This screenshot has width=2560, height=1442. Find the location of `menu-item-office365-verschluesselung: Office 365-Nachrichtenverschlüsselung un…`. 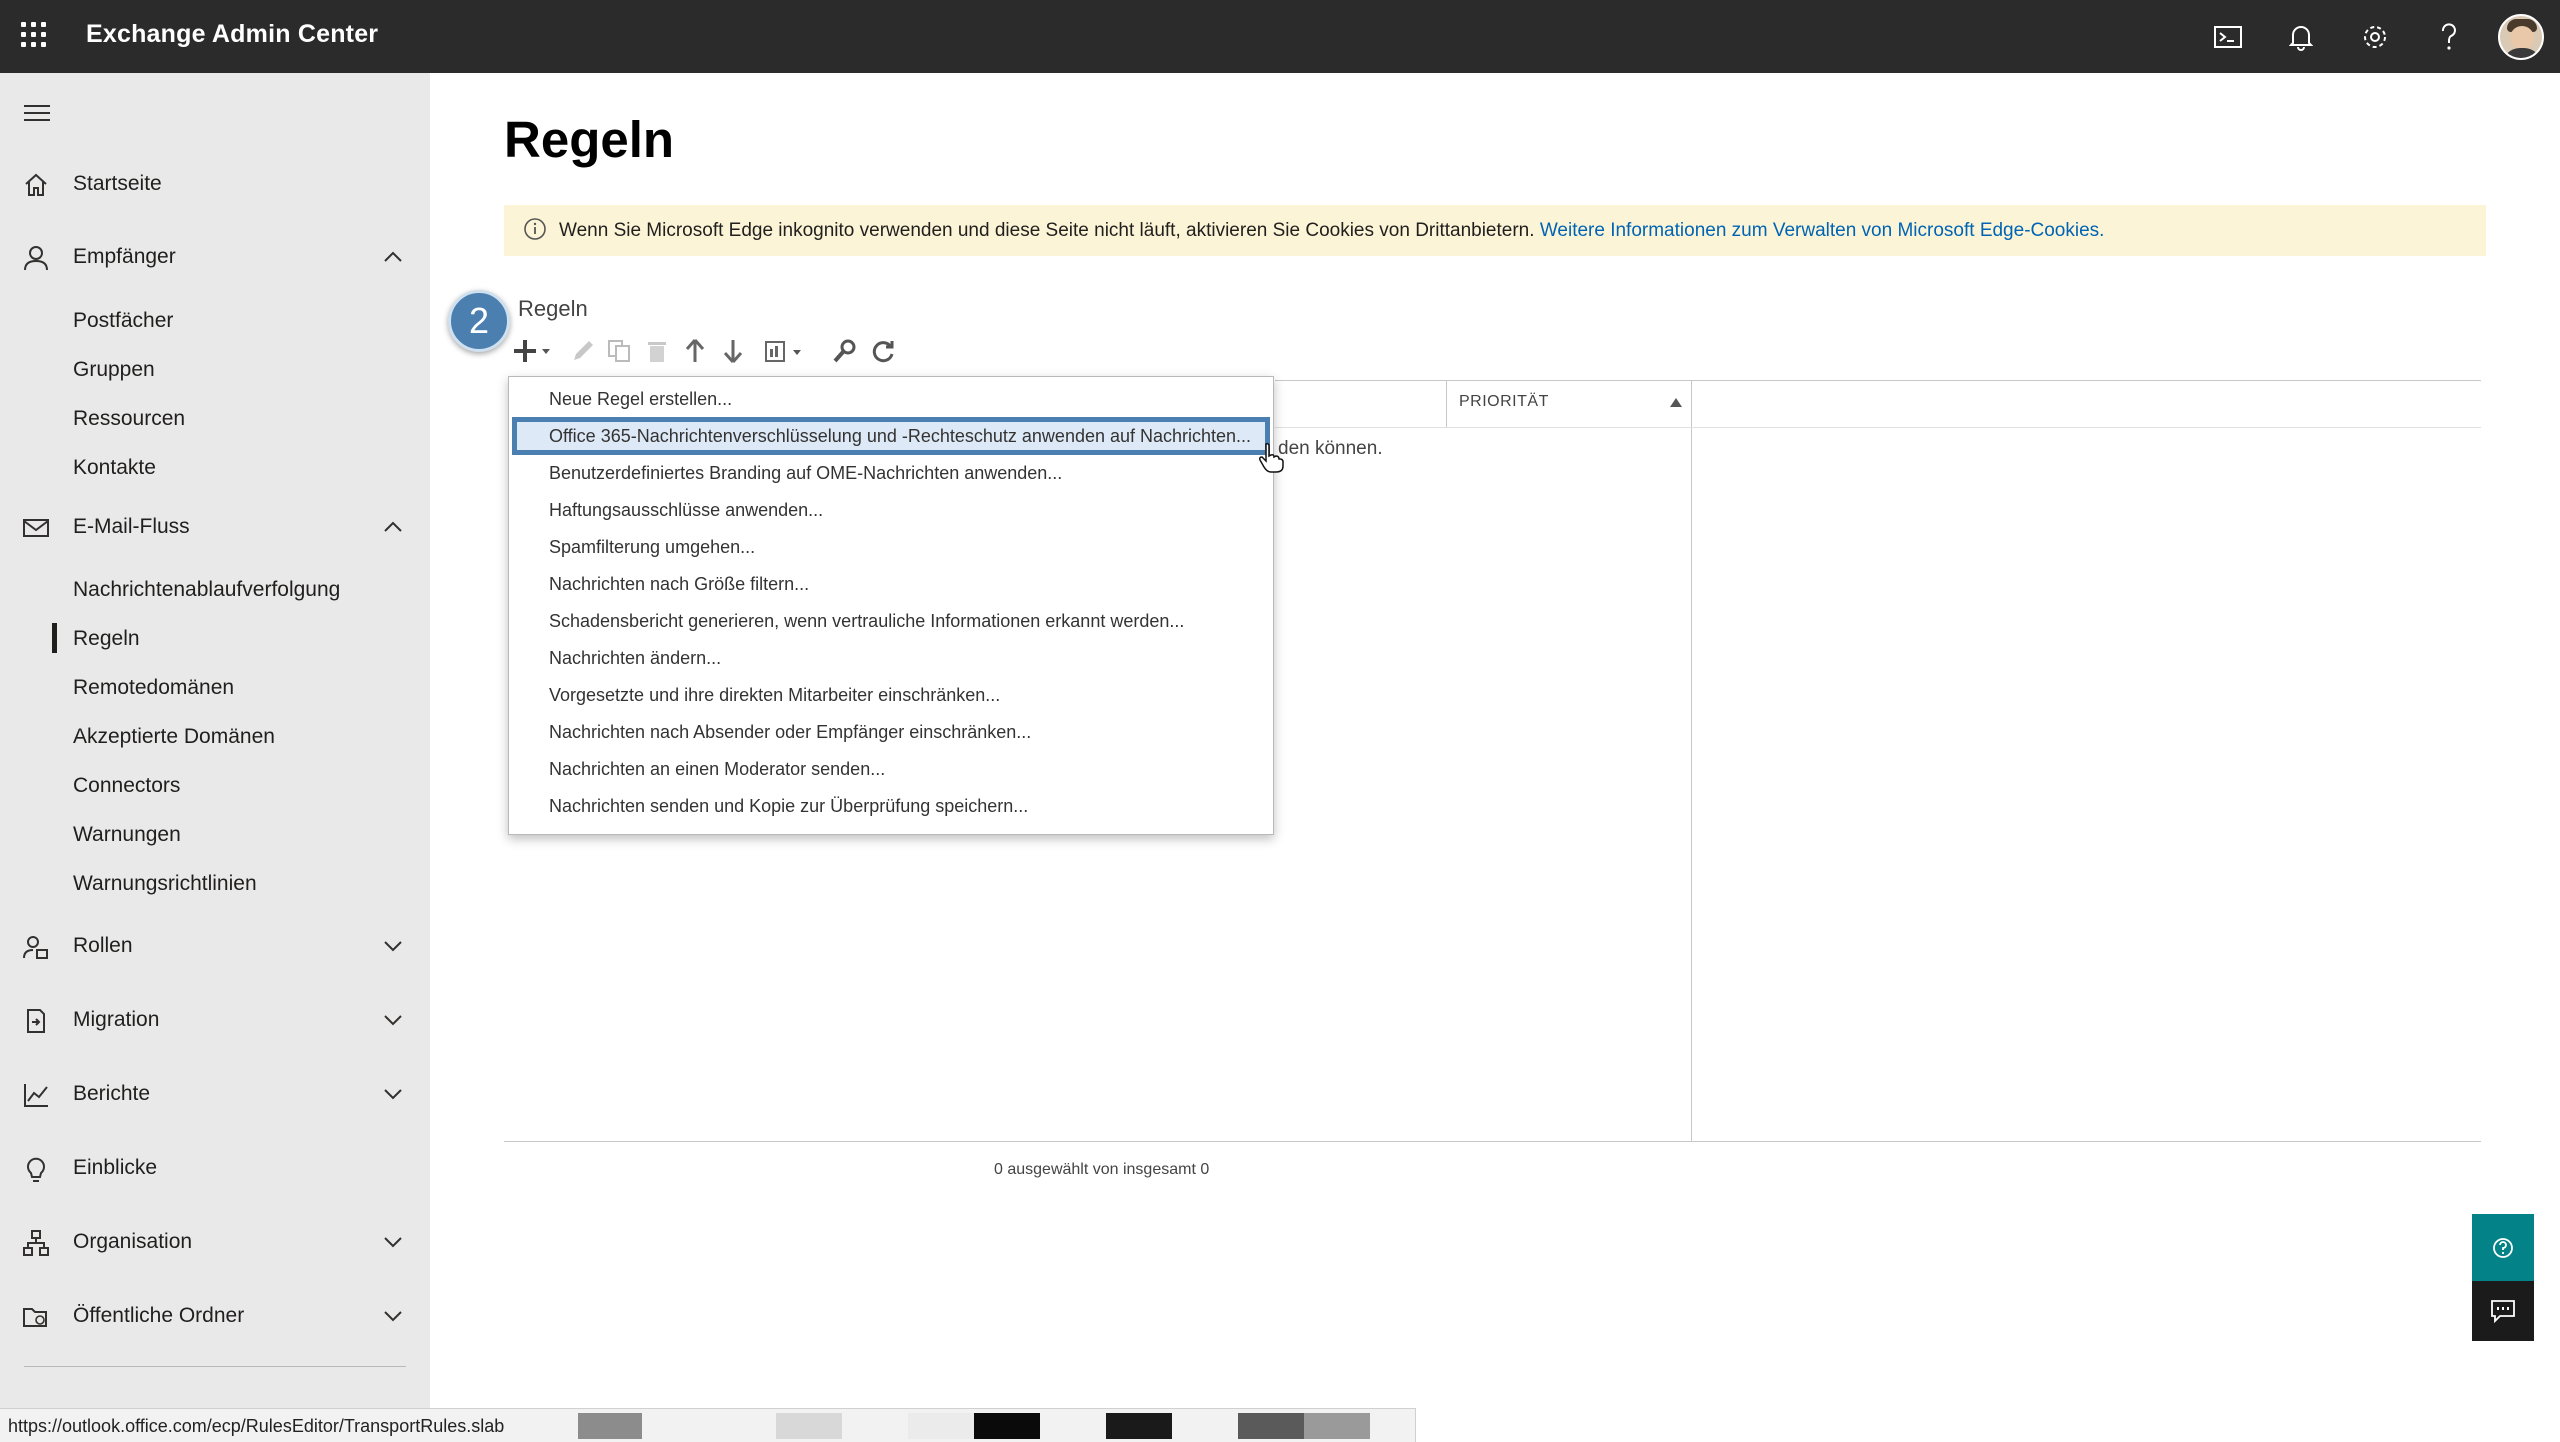

menu-item-office365-verschluesselung: Office 365-Nachrichtenverschlüsselung un… is located at coordinates (891, 436).